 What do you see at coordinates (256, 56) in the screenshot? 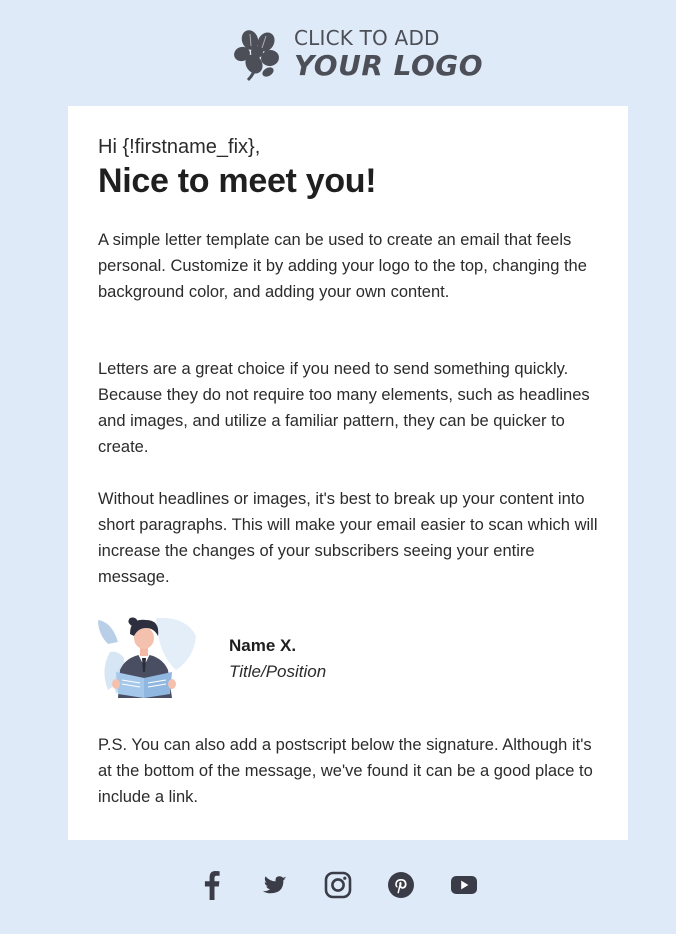
I see `clover-flower-icon` at bounding box center [256, 56].